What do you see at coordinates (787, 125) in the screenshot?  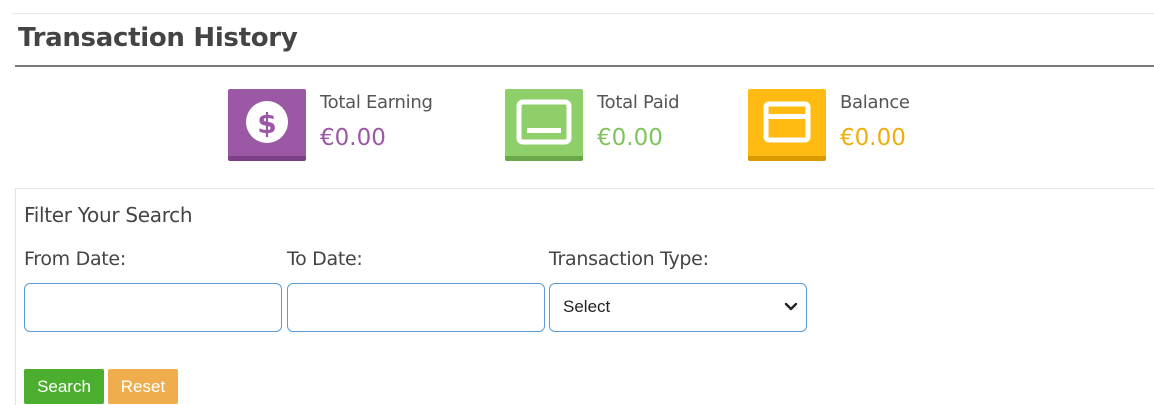 I see `wallet-card-icon` at bounding box center [787, 125].